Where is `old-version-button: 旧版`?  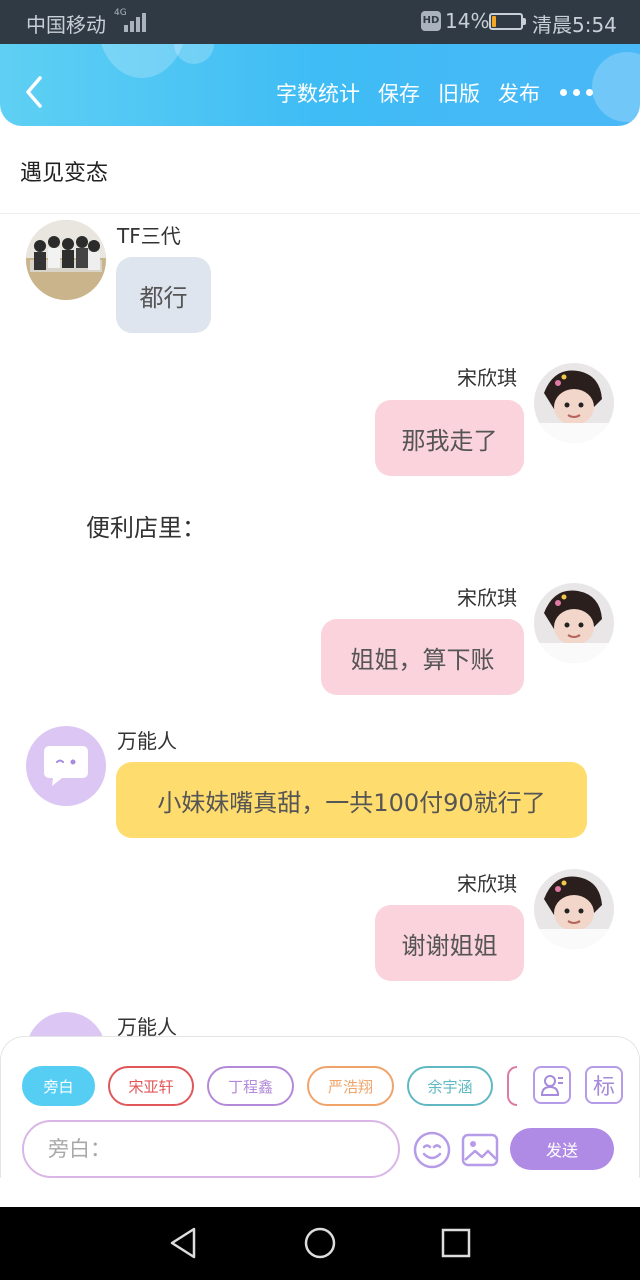
old-version-button: 旧版 is located at coordinates (459, 93).